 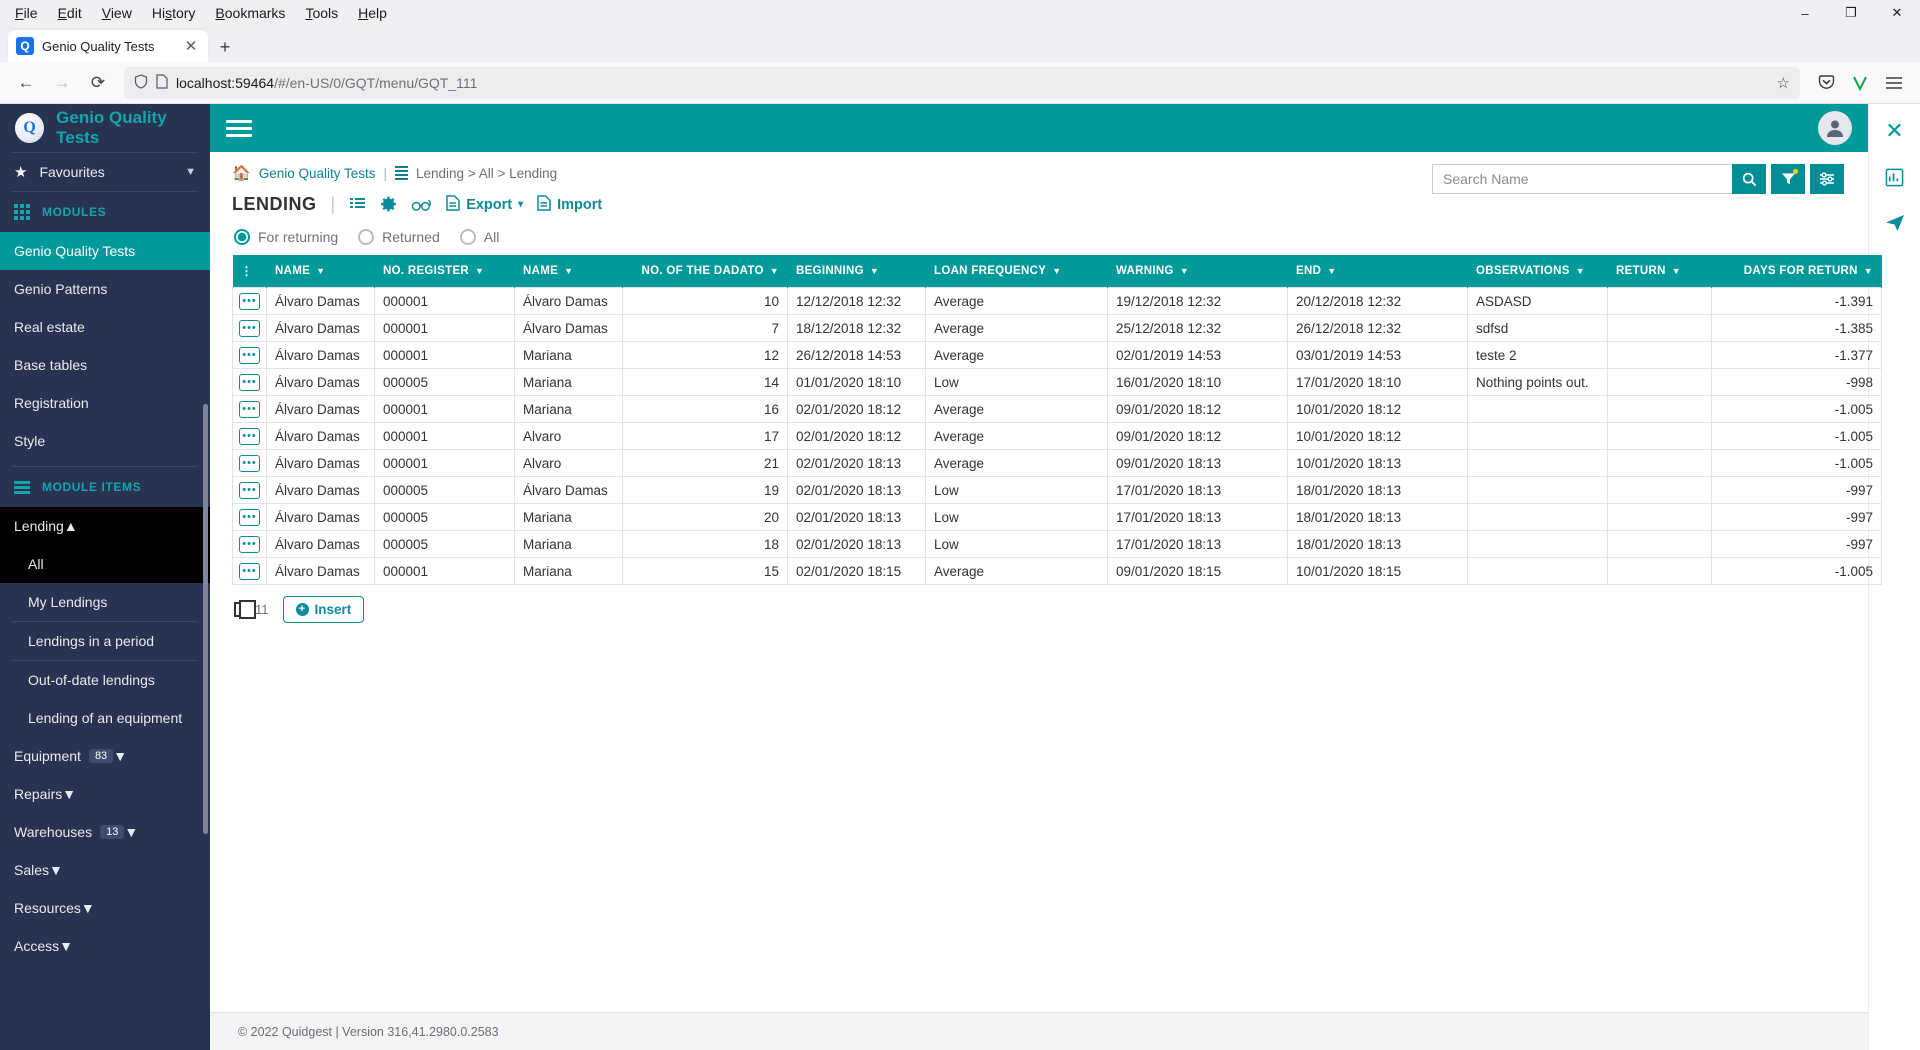 What do you see at coordinates (241, 173) in the screenshot?
I see `home-icon: 🏠` at bounding box center [241, 173].